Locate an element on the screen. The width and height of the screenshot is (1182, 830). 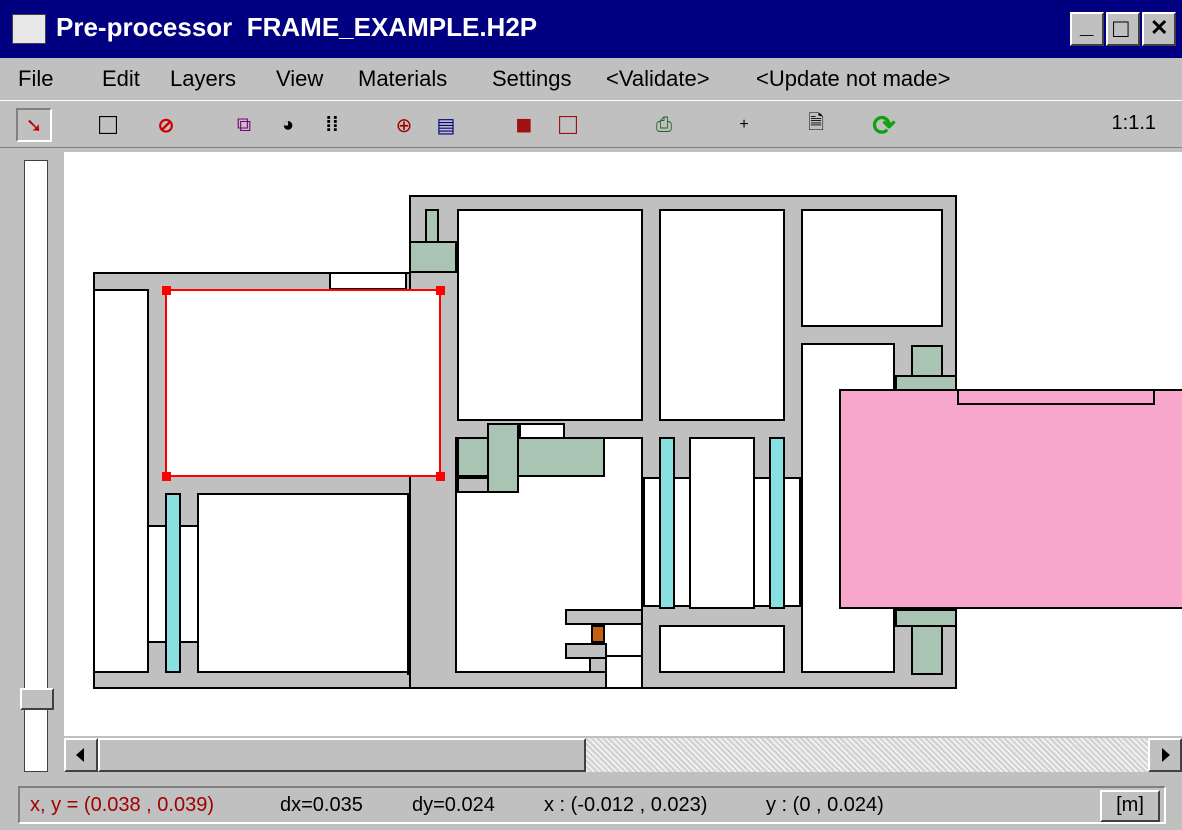
status-dy: dy=0.024 is located at coordinates (453, 805).